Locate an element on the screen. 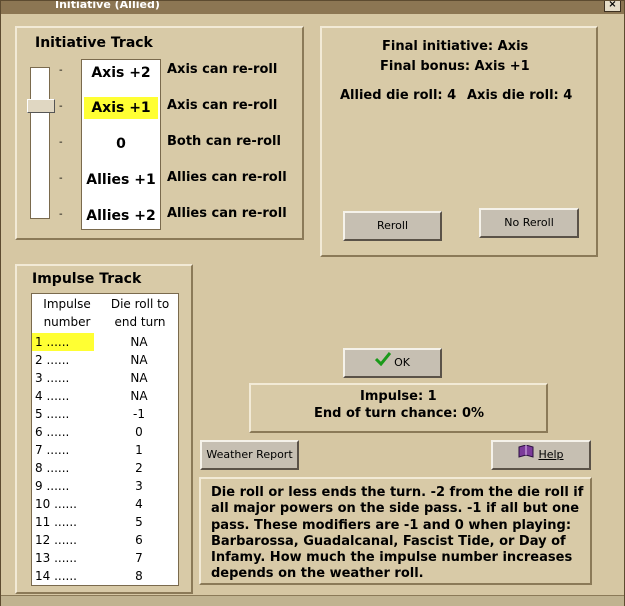  ok-button-label: OK is located at coordinates (402, 362).